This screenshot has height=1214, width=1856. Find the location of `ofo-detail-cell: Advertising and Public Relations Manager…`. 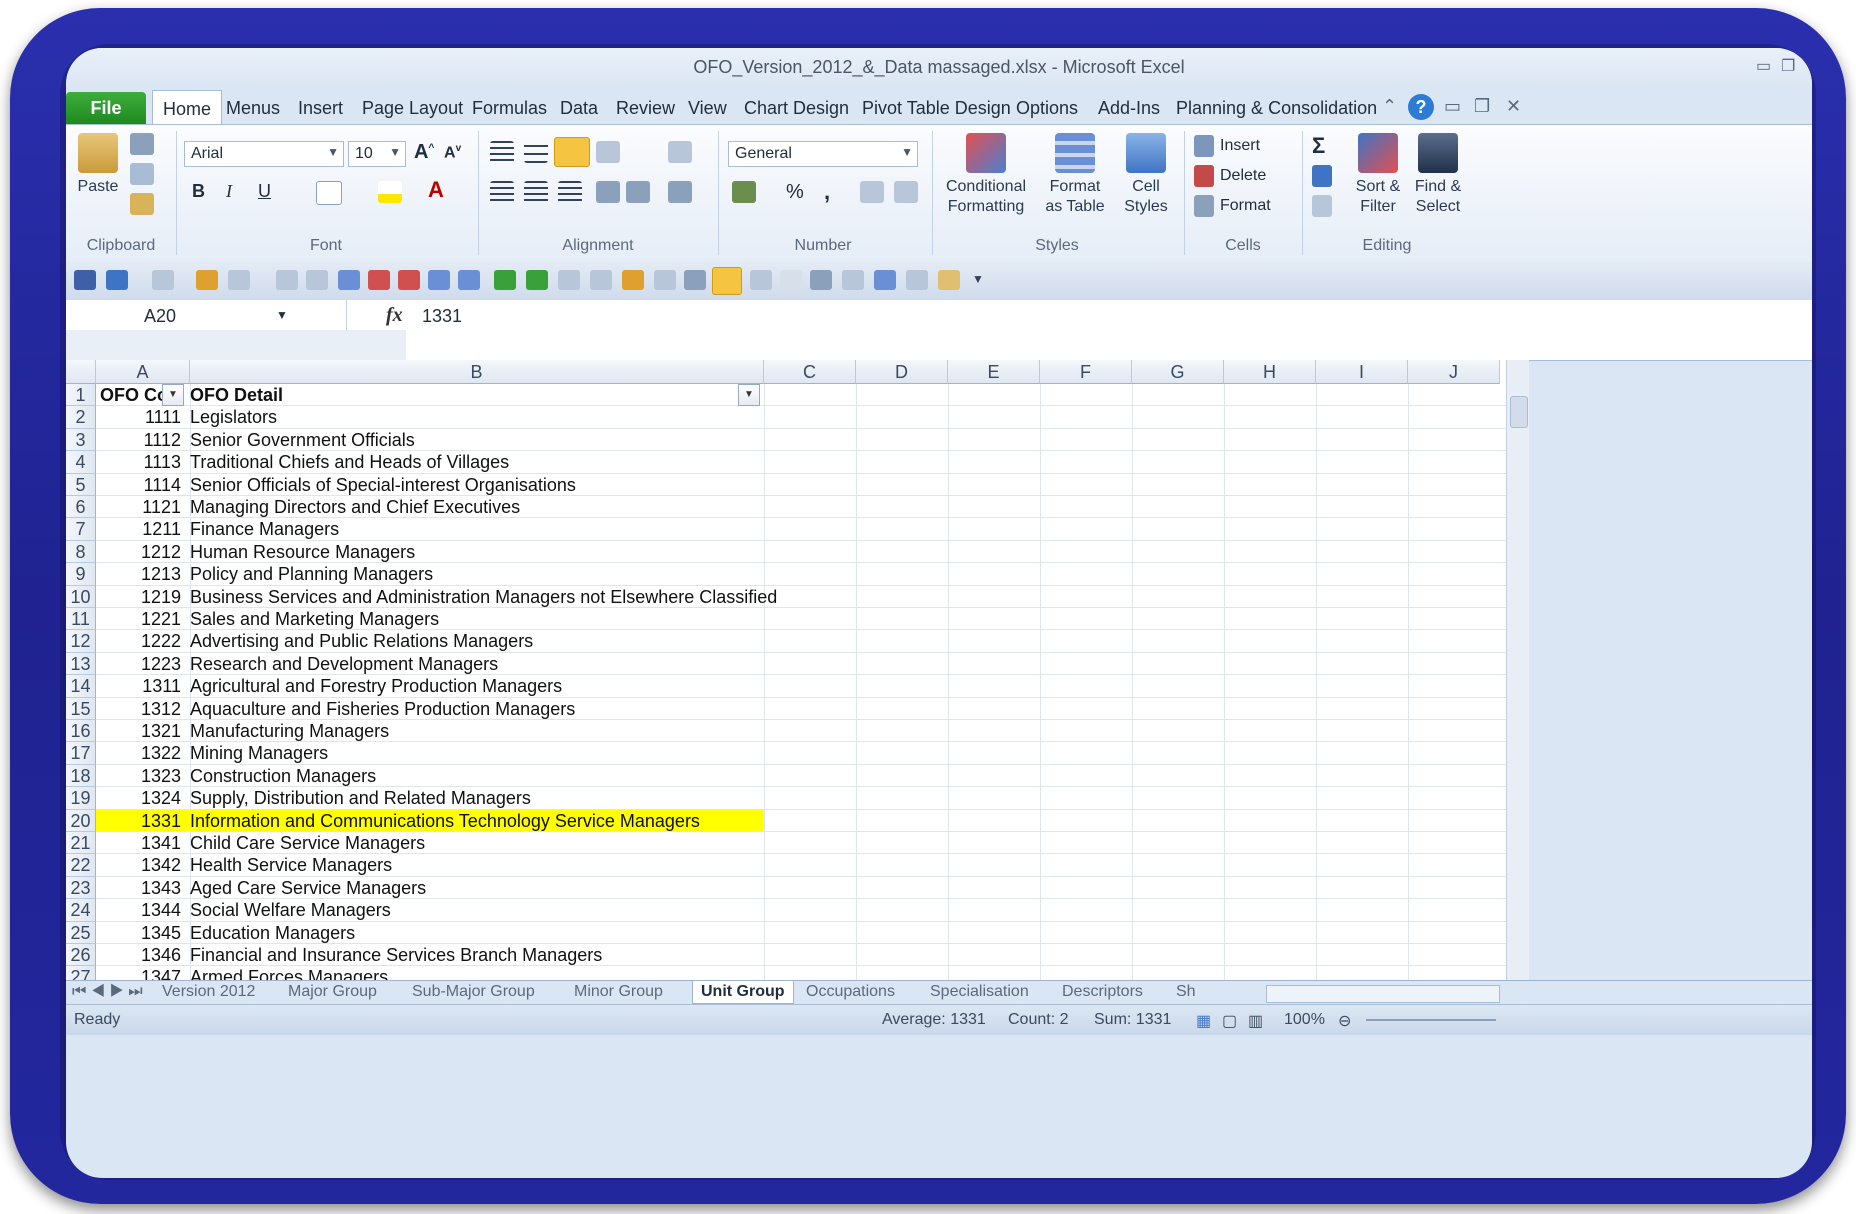

ofo-detail-cell: Advertising and Public Relations Manager… is located at coordinates (361, 641).